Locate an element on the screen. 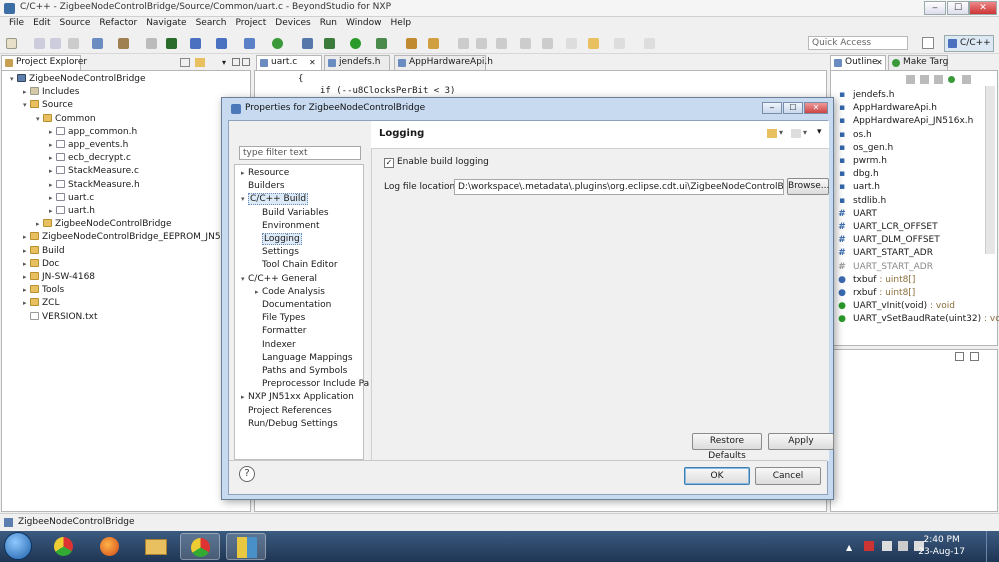  toggle-icon is located at coordinates (463, 43).